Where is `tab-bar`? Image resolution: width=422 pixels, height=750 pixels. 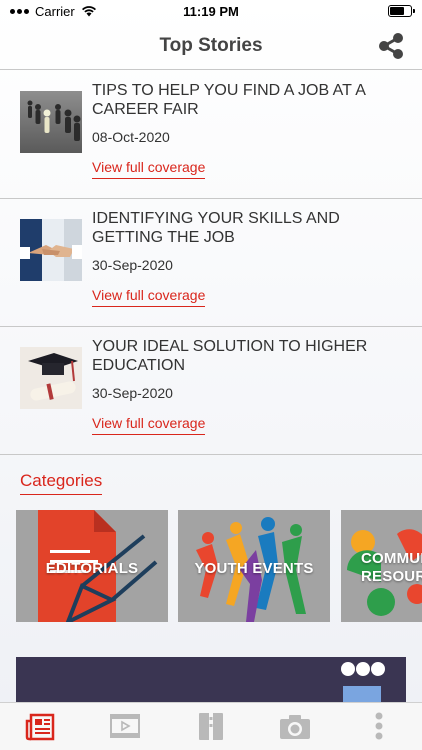 tab-bar is located at coordinates (211, 726).